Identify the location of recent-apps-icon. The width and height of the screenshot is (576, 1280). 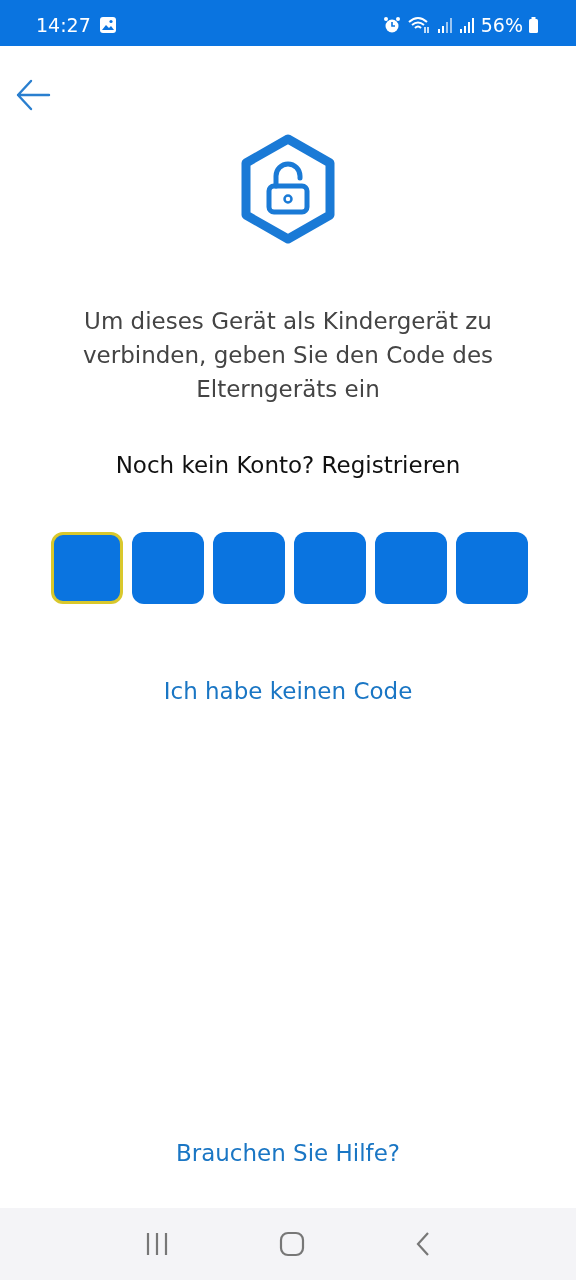
(157, 1244).